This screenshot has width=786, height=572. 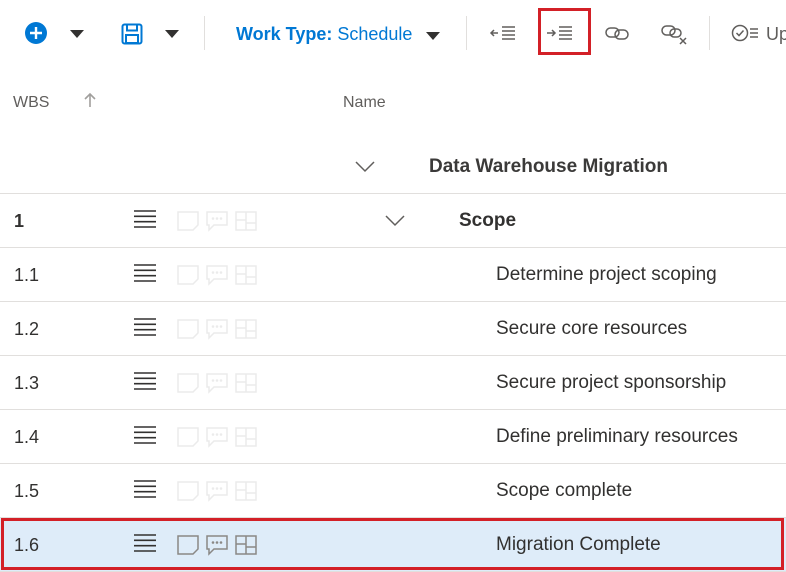 What do you see at coordinates (487, 221) in the screenshot?
I see `task-name: Scope` at bounding box center [487, 221].